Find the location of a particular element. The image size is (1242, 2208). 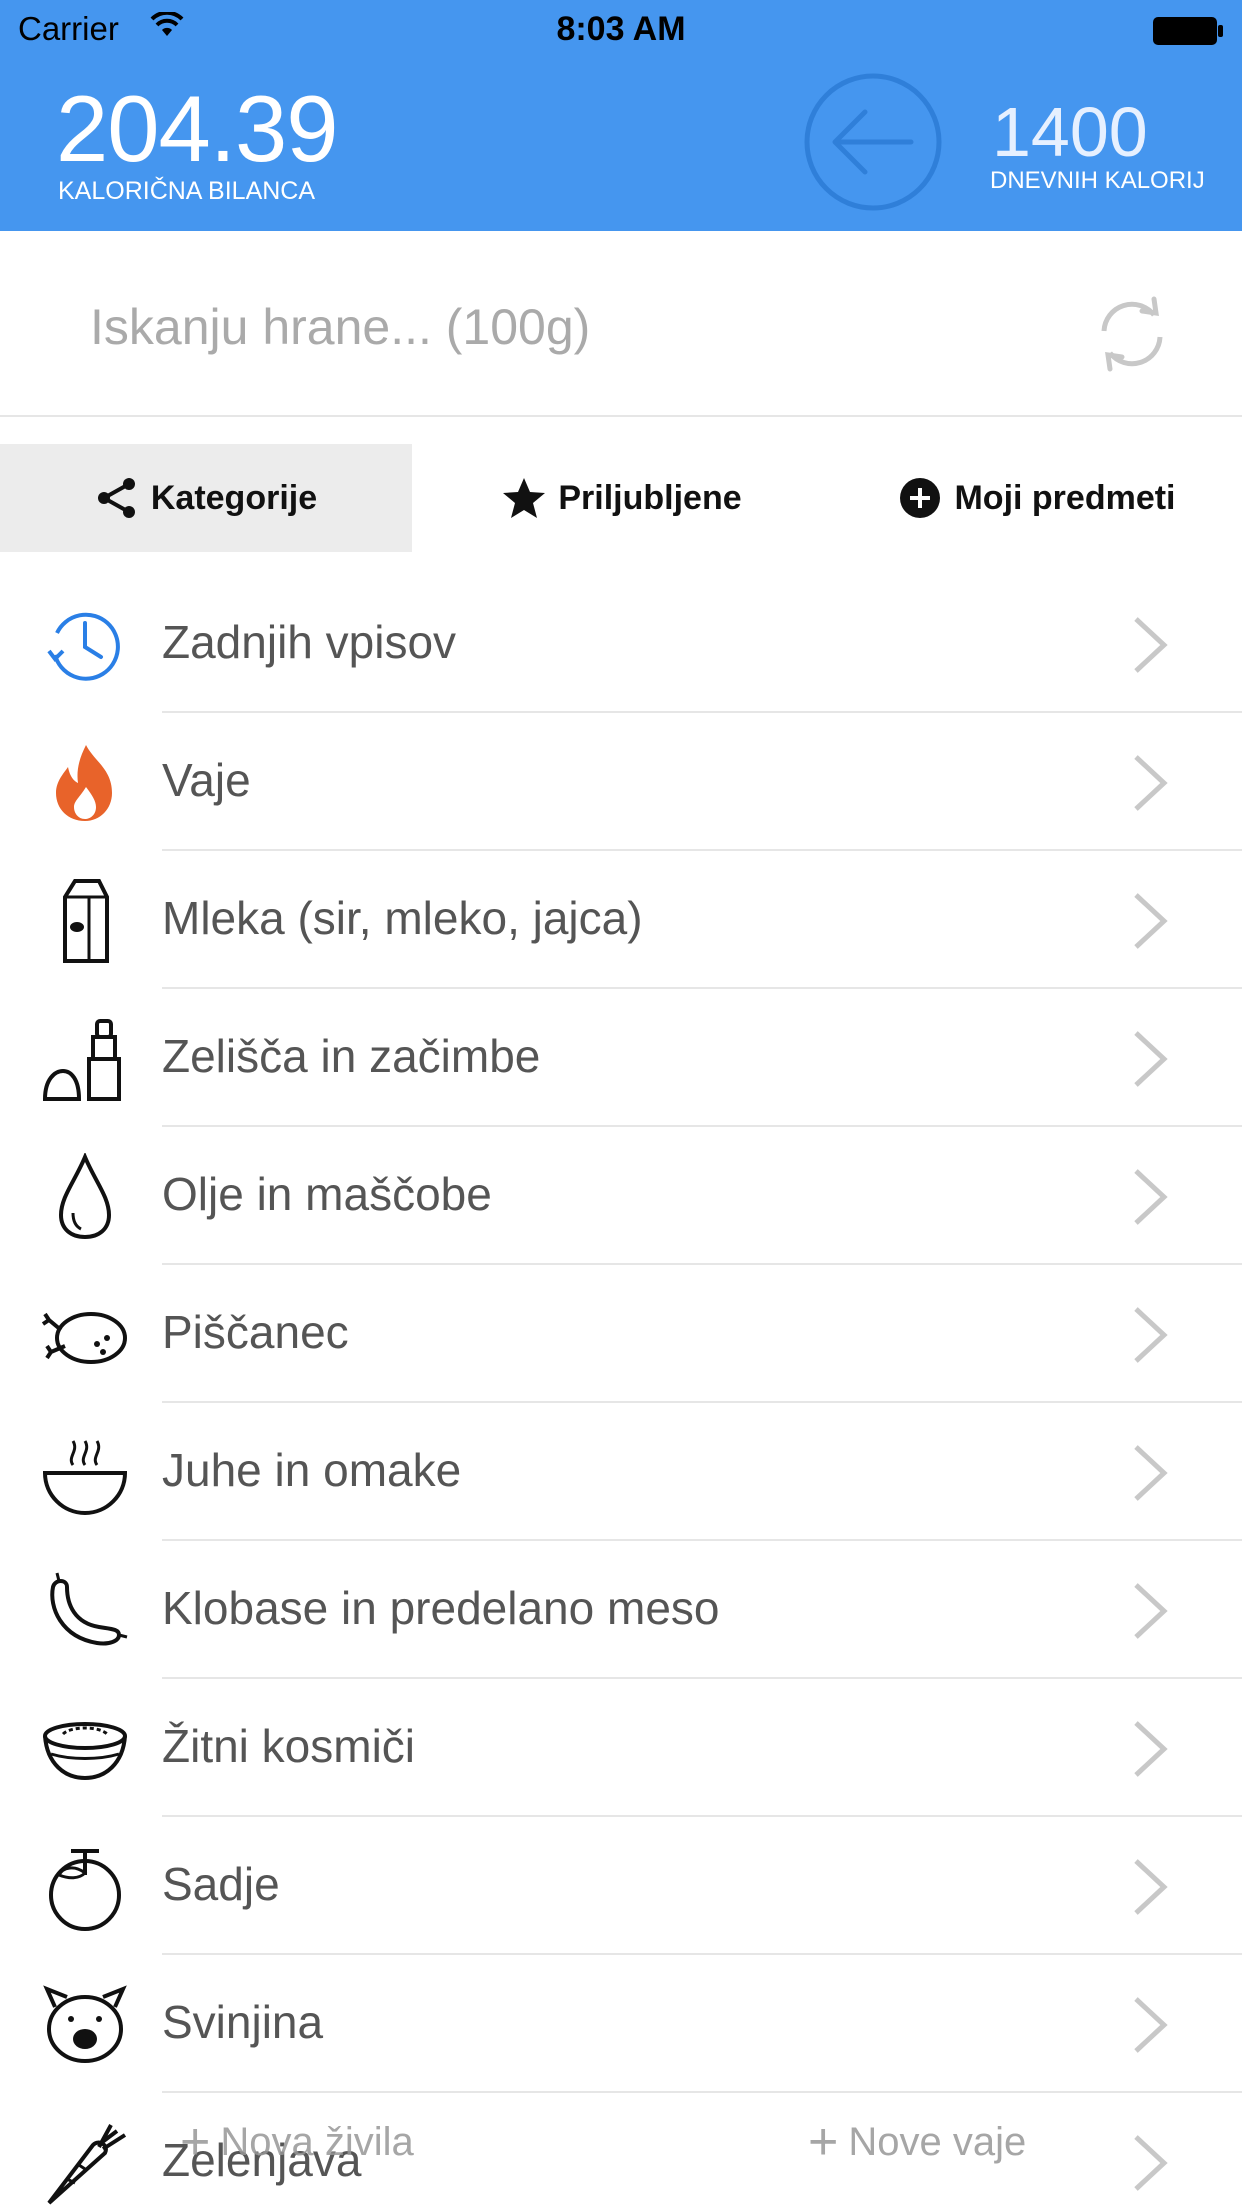

list-item-label: Olje in maščobe is located at coordinates (327, 1194).